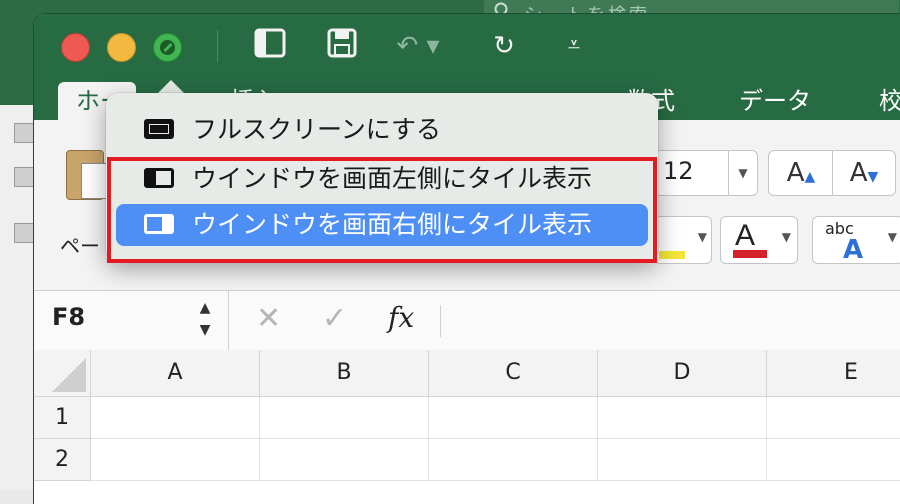  Describe the element at coordinates (171, 87) in the screenshot. I see `menu-pointer` at that location.